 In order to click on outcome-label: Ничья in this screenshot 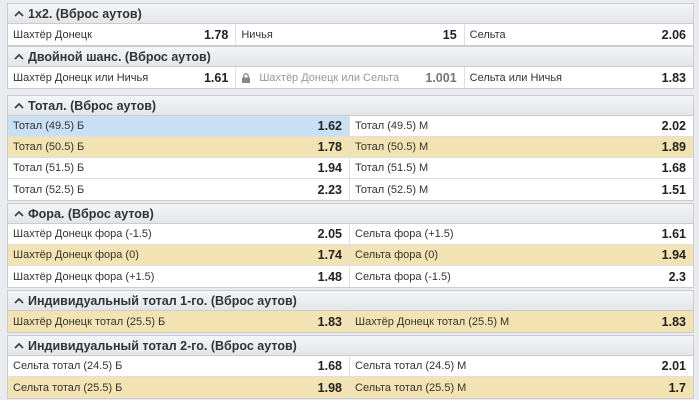, I will do `click(257, 34)`.